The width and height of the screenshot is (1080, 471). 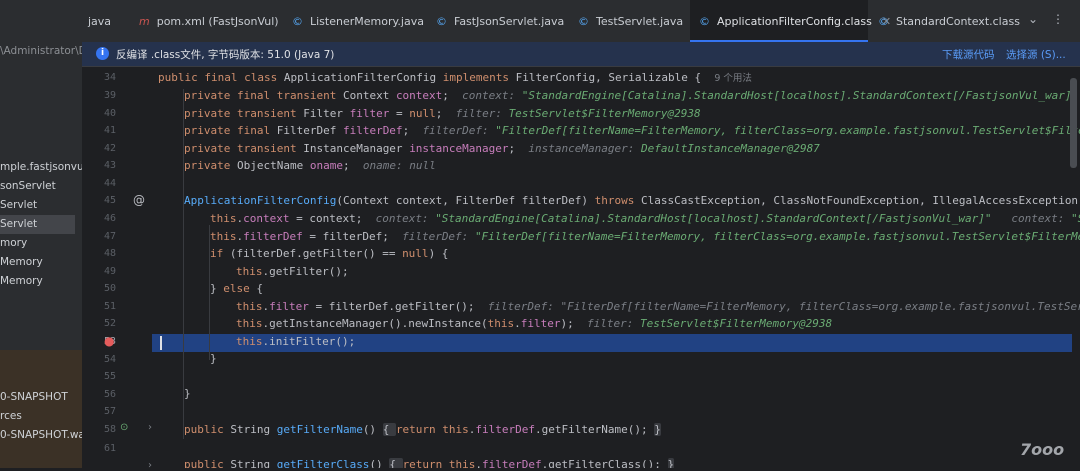 What do you see at coordinates (109, 448) in the screenshot?
I see `line-number: 61` at bounding box center [109, 448].